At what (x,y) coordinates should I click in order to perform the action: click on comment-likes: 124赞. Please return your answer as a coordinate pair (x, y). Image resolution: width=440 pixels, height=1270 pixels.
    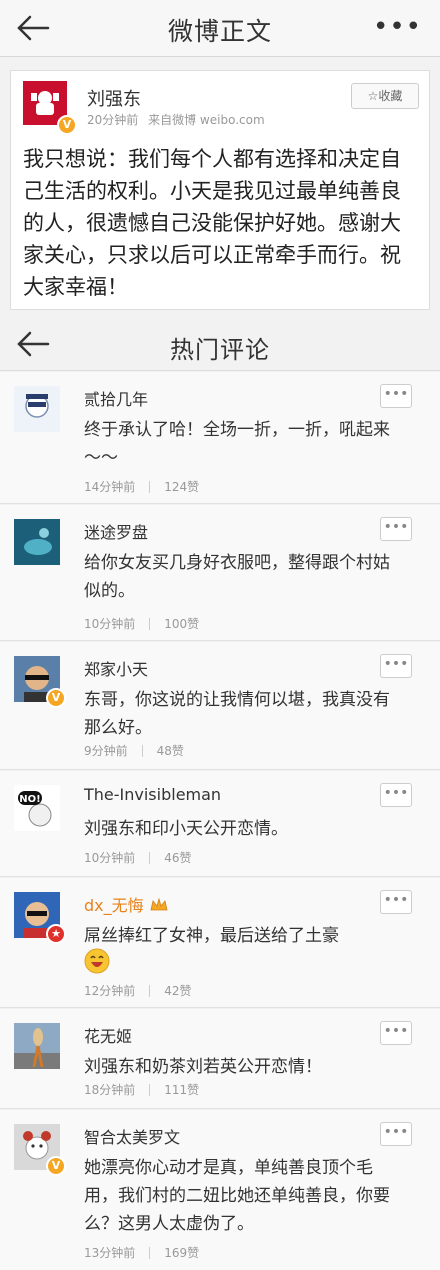
    Looking at the image, I should click on (181, 487).